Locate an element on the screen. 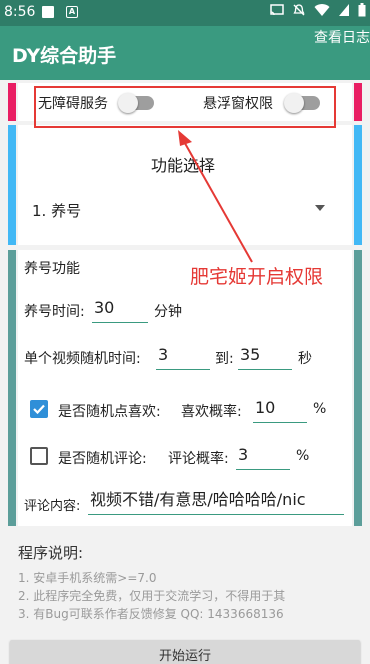 Image resolution: width=370 pixels, height=664 pixels. annotation-arrow-icon is located at coordinates (215, 196).